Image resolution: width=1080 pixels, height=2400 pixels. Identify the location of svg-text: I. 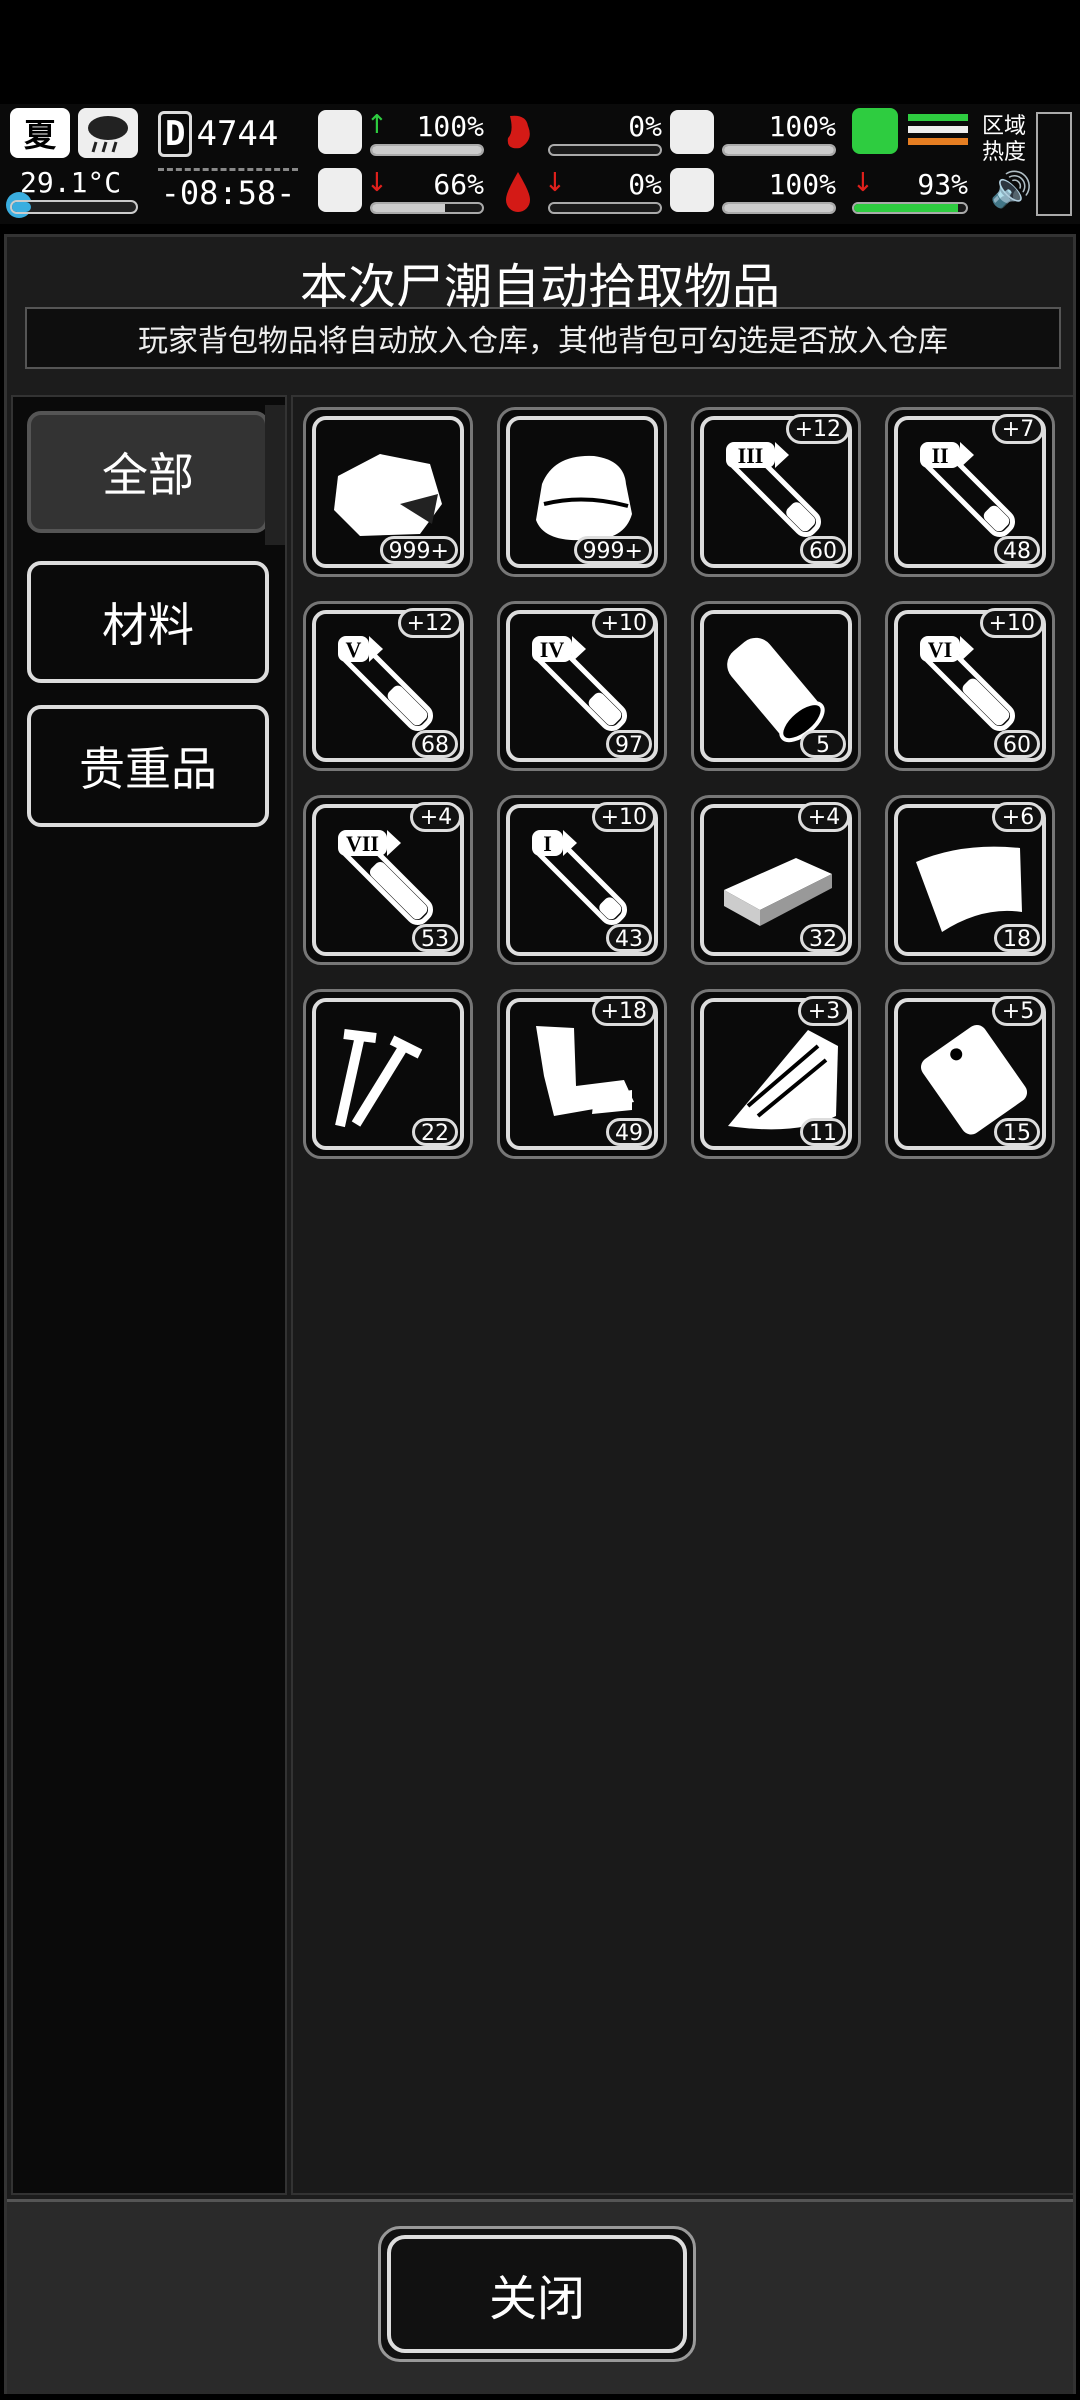
(547, 843).